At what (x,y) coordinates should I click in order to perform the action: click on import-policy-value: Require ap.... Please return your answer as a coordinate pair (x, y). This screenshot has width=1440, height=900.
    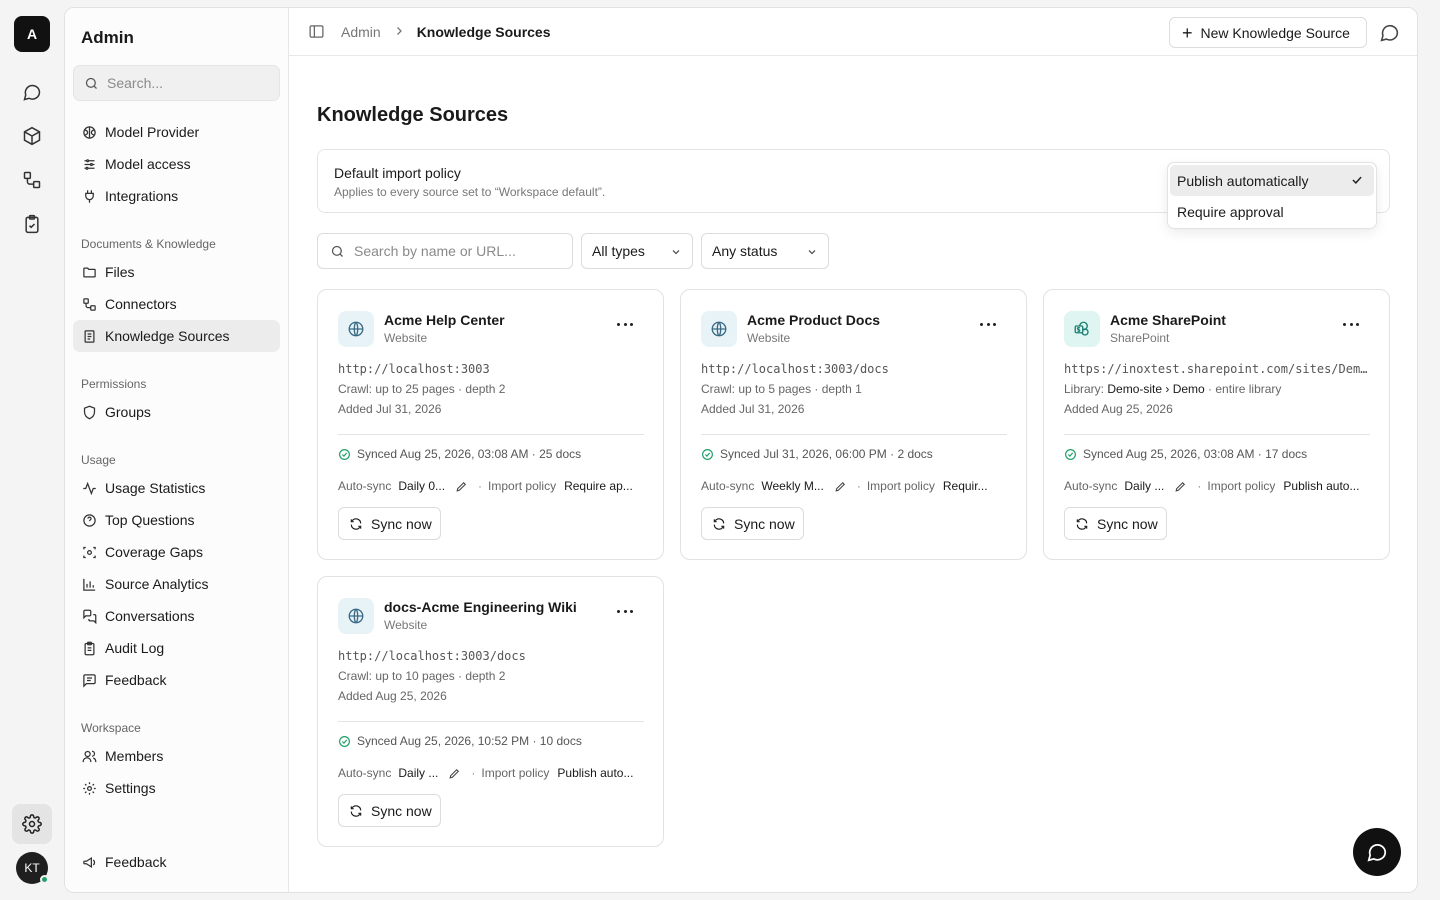
    Looking at the image, I should click on (598, 486).